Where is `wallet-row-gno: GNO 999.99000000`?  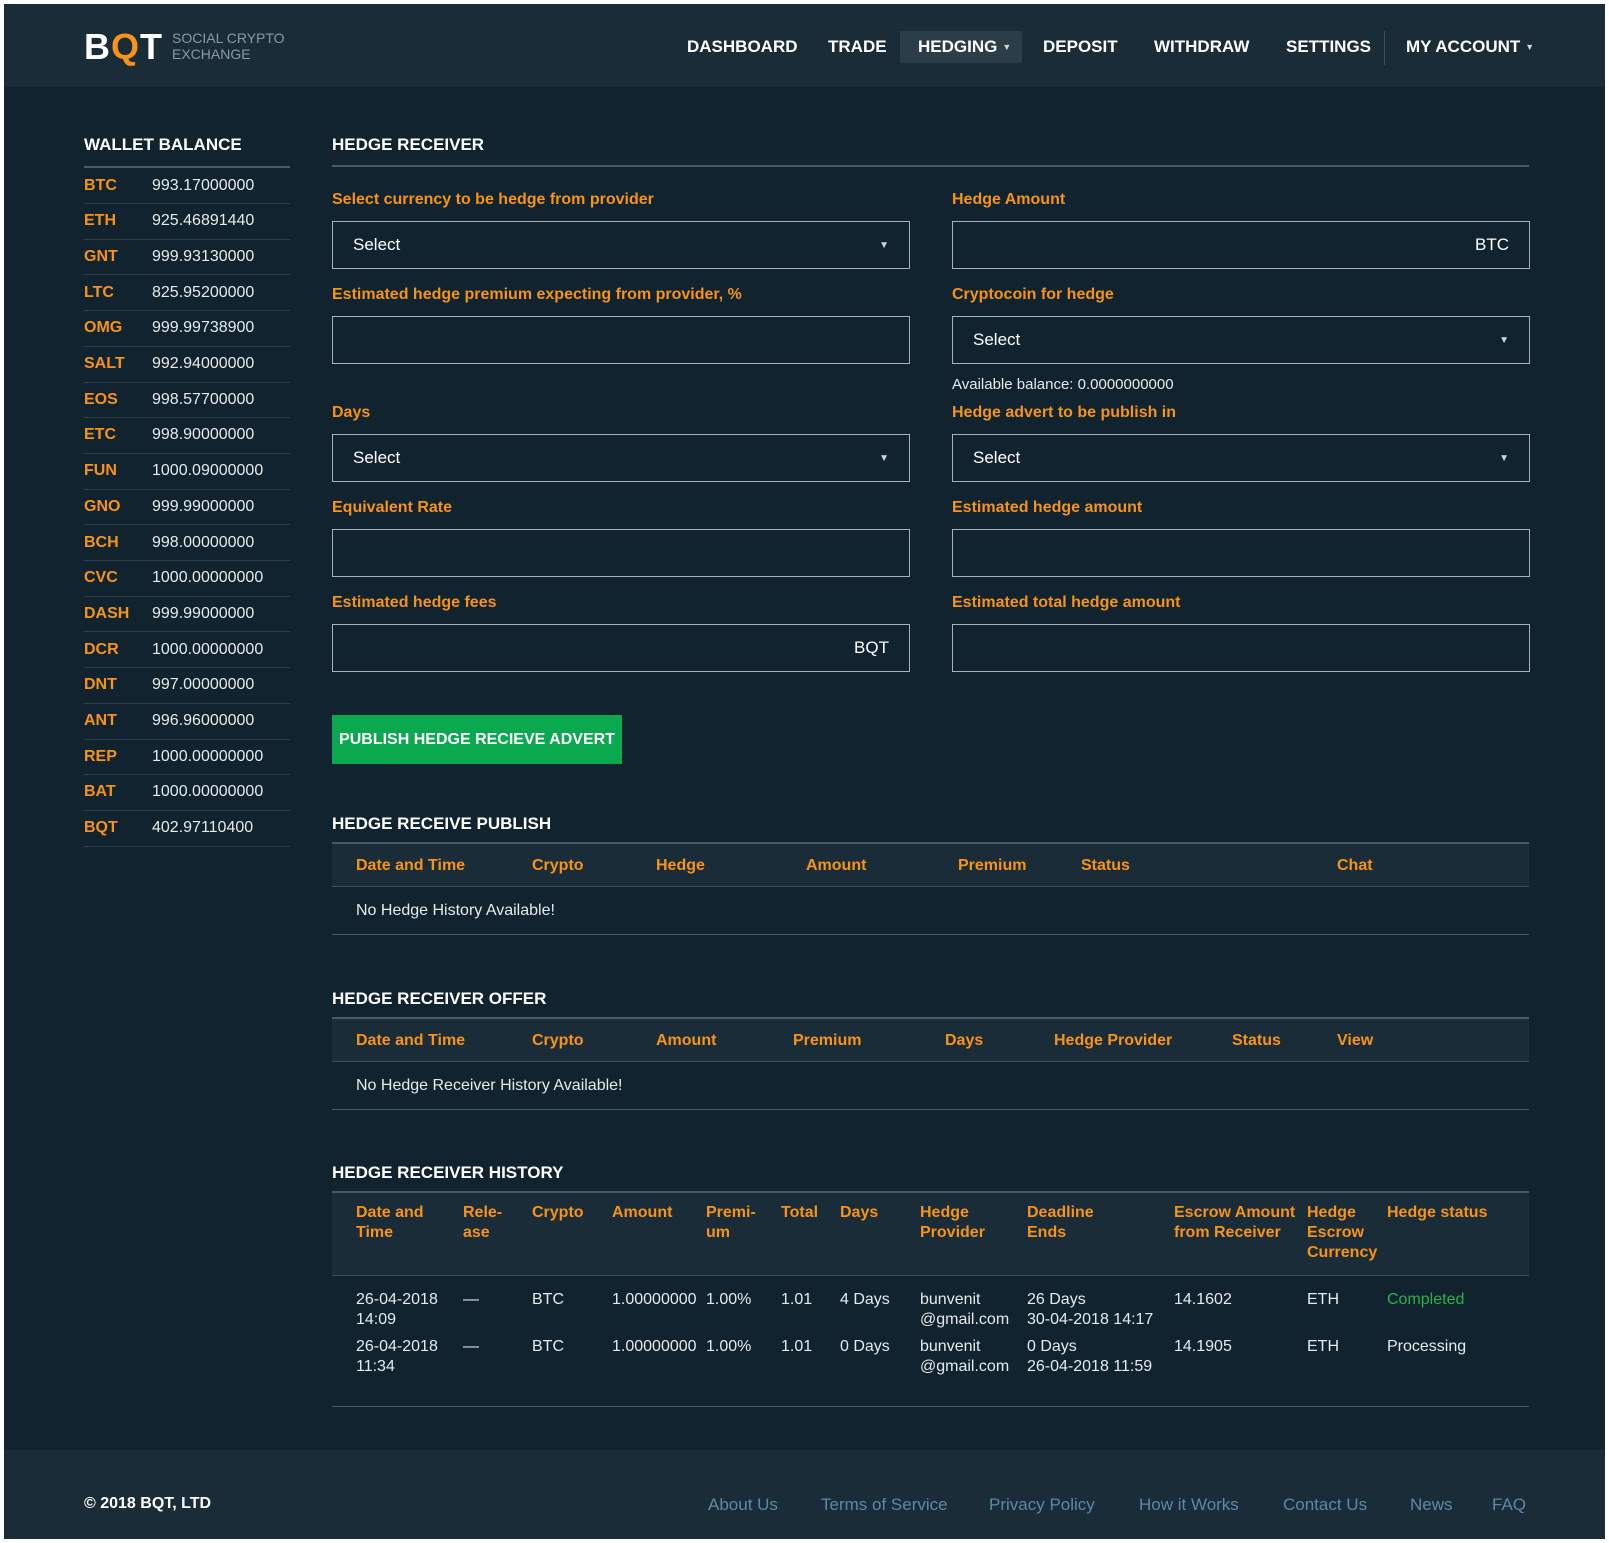
wallet-row-gno: GNO 999.99000000 is located at coordinates (187, 507).